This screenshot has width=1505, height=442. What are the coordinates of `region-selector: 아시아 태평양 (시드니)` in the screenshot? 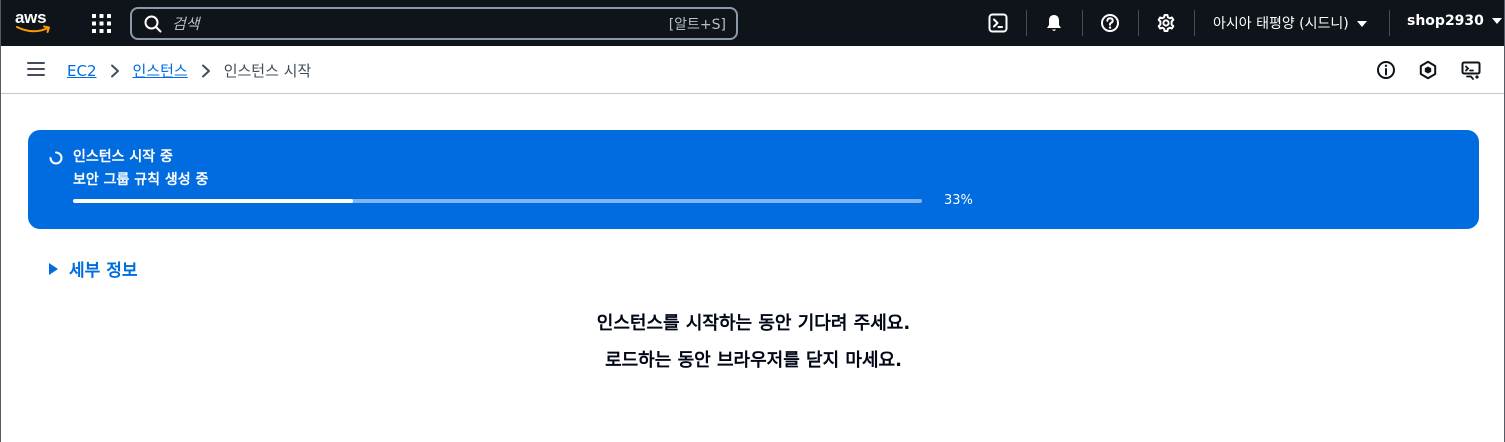 It's located at (1290, 23).